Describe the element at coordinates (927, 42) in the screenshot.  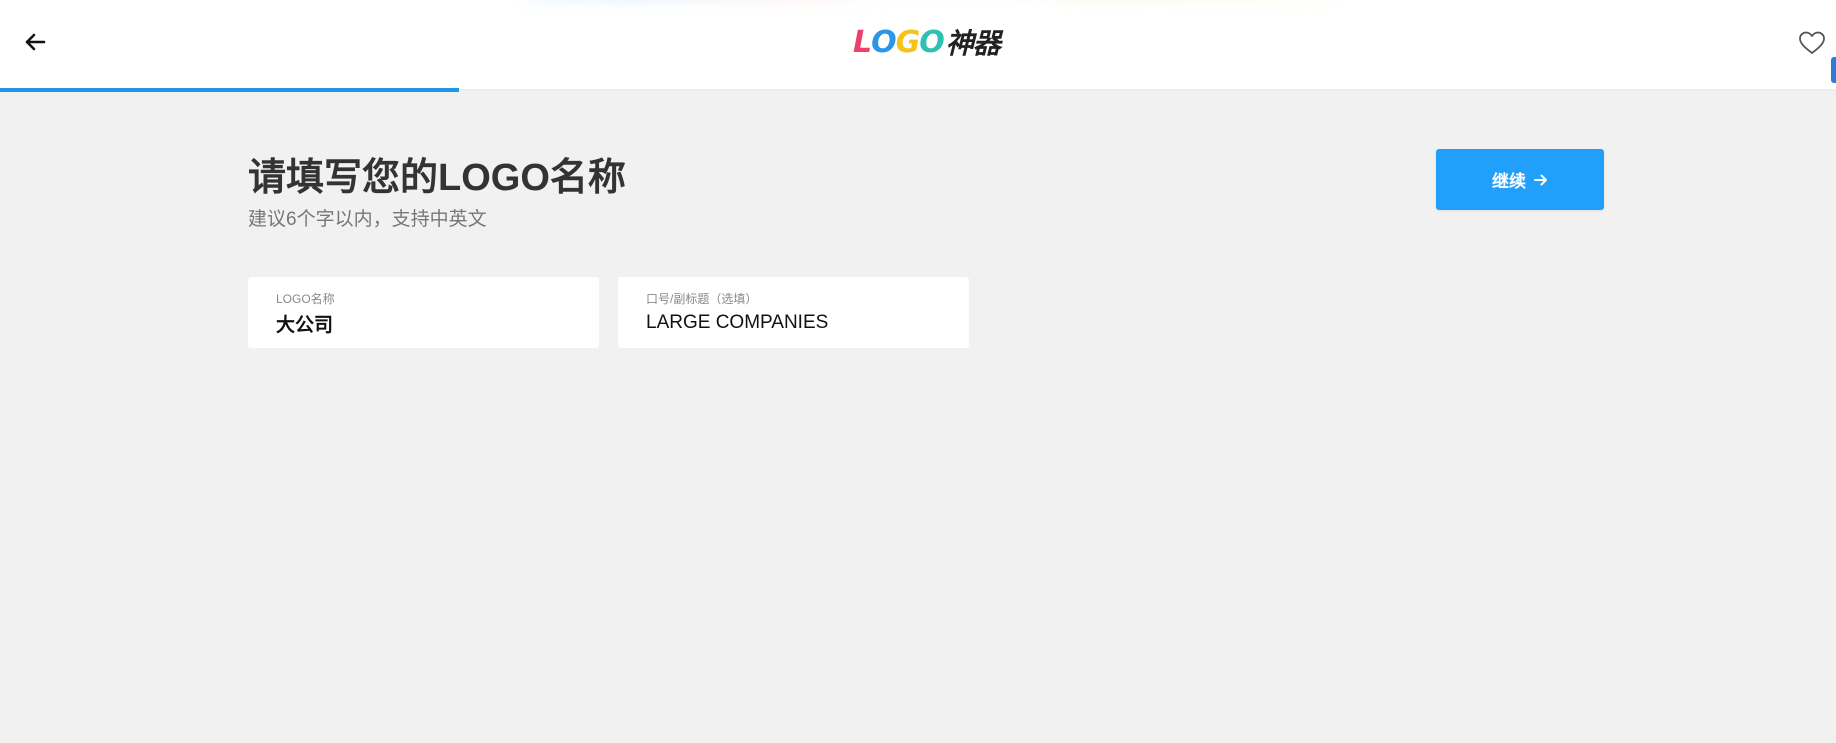
I see `logo: L O G O 神器` at that location.